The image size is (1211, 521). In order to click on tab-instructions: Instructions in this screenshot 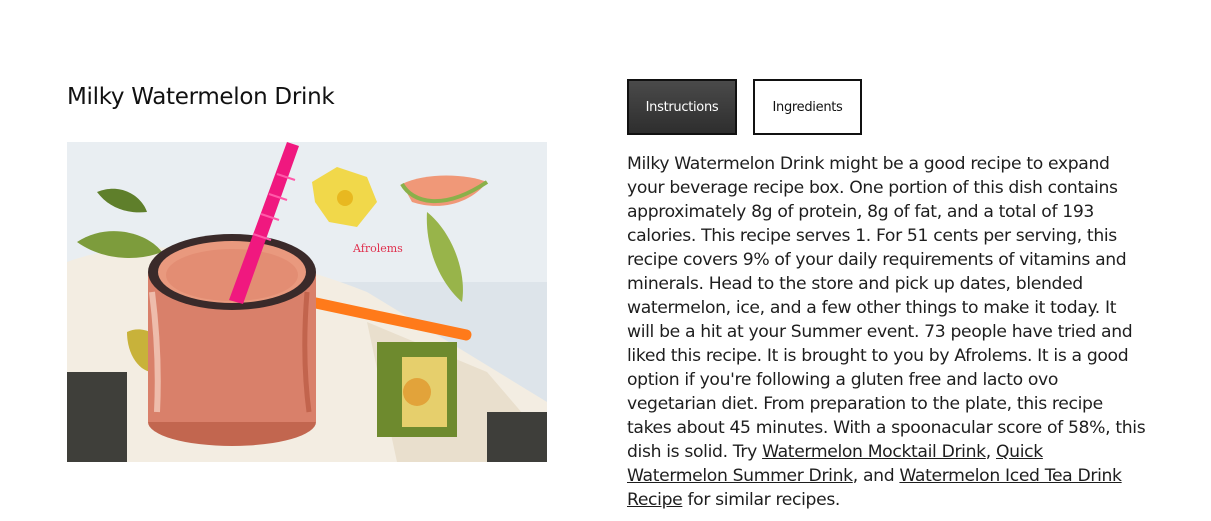, I will do `click(682, 107)`.